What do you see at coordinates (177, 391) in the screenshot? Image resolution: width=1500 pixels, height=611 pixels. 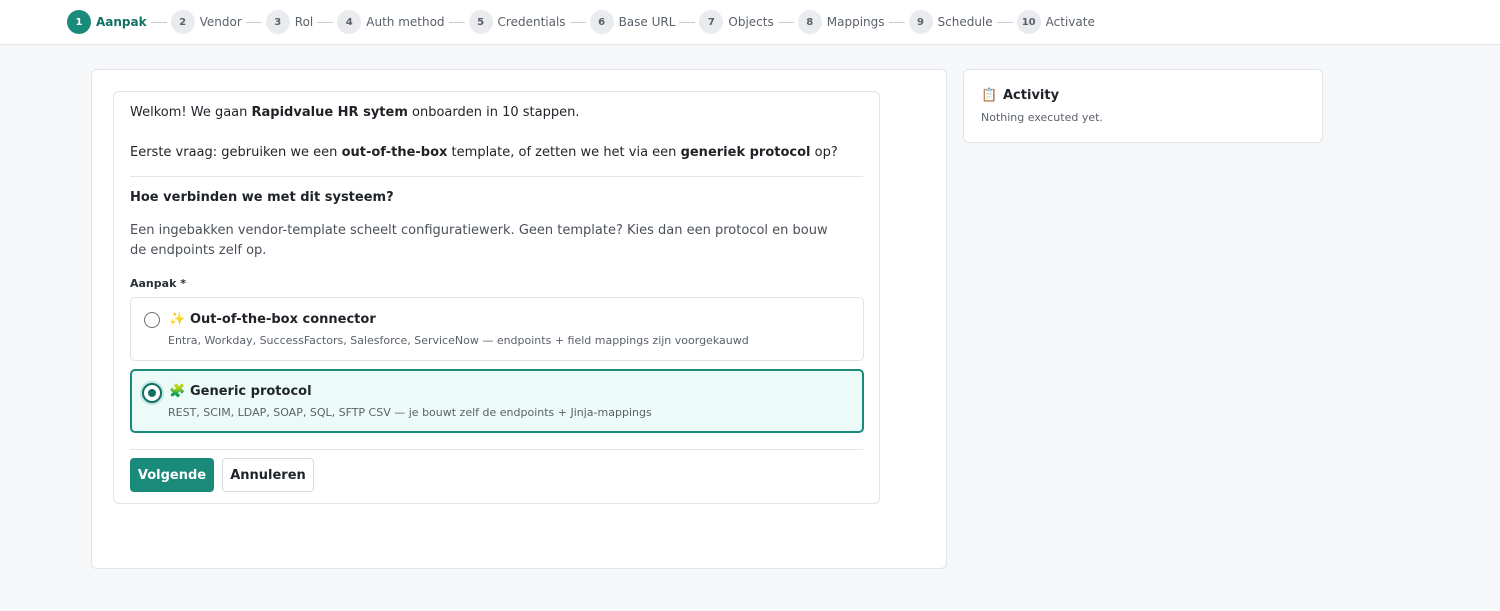 I see `puzzle-icon: 🧩` at bounding box center [177, 391].